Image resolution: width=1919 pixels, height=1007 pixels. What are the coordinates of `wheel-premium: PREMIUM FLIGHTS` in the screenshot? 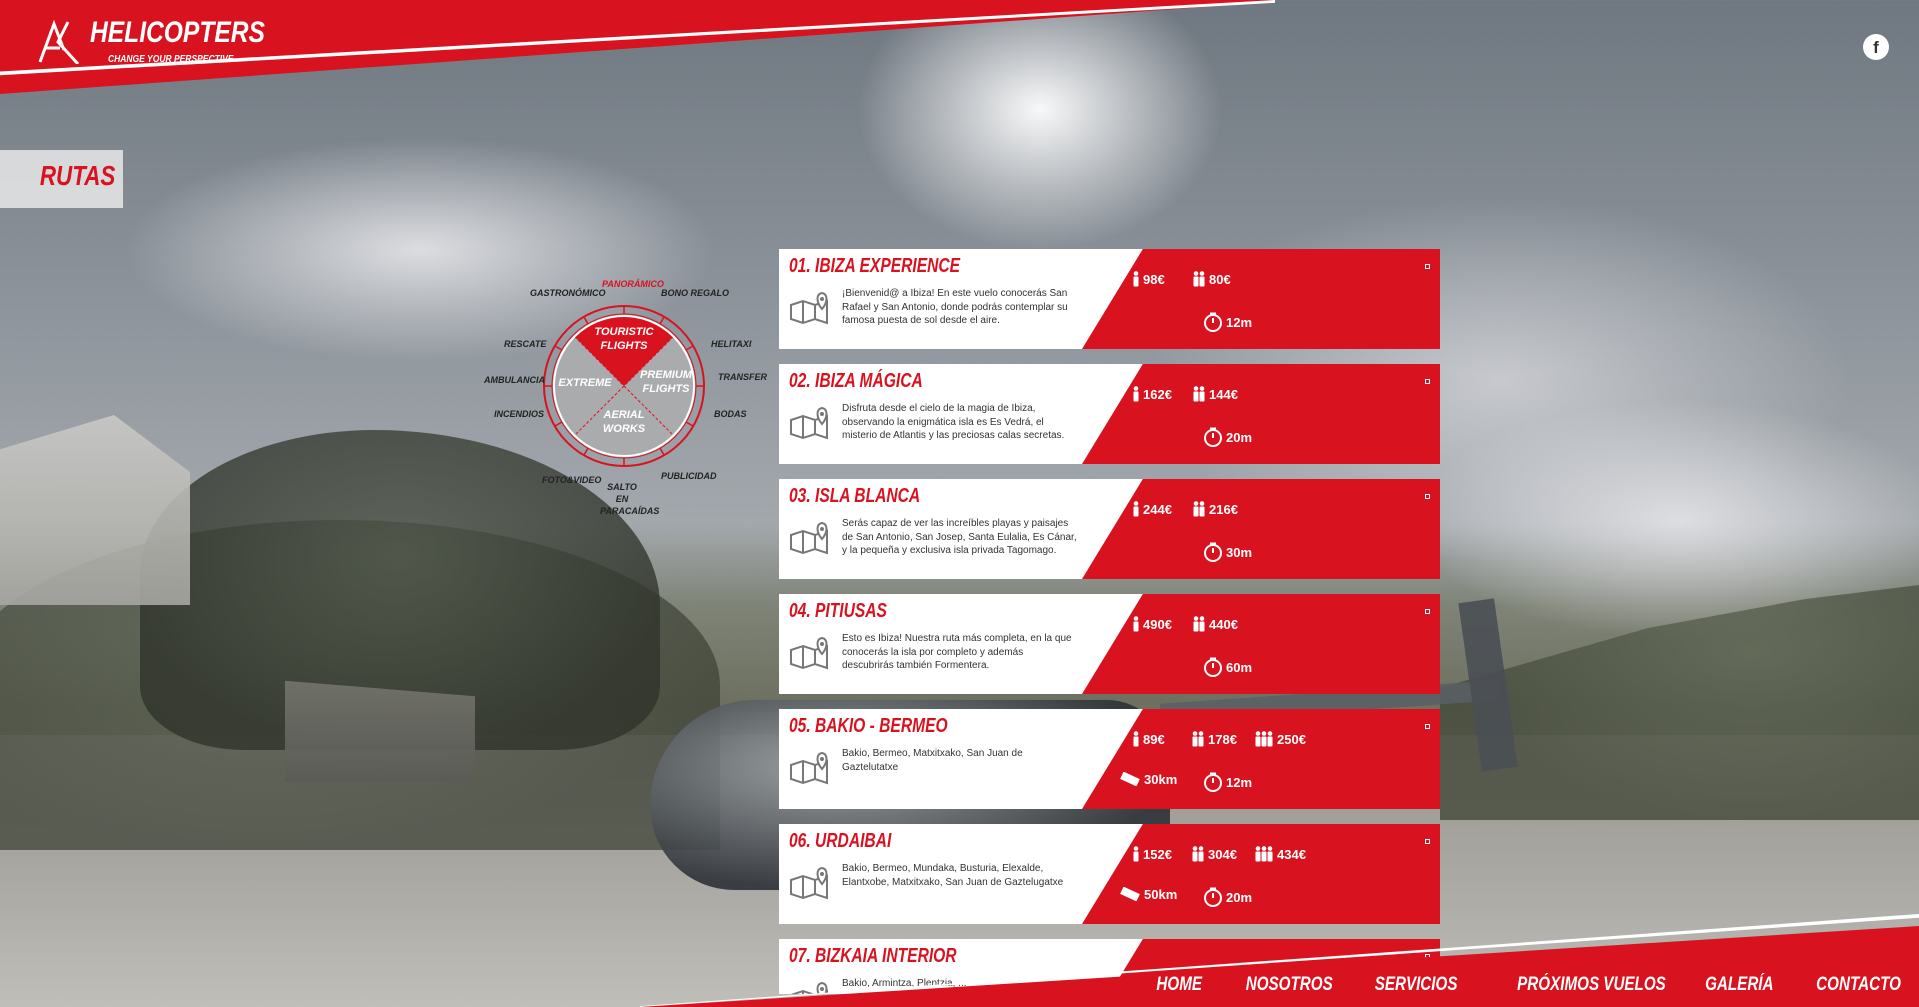 It's located at (666, 382).